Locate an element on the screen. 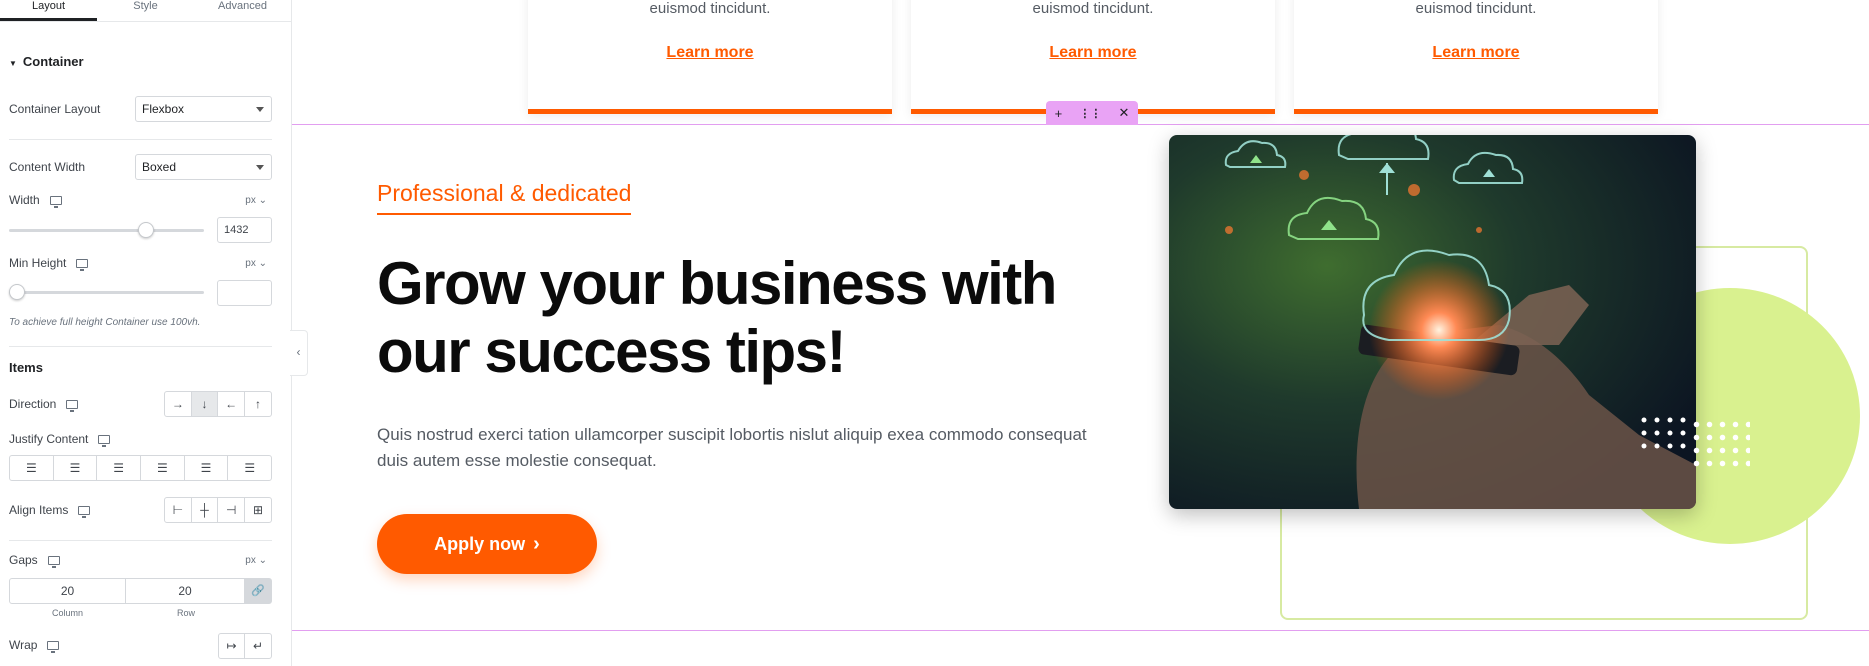 The width and height of the screenshot is (1869, 666). tab-layout: Layout is located at coordinates (48, 10).